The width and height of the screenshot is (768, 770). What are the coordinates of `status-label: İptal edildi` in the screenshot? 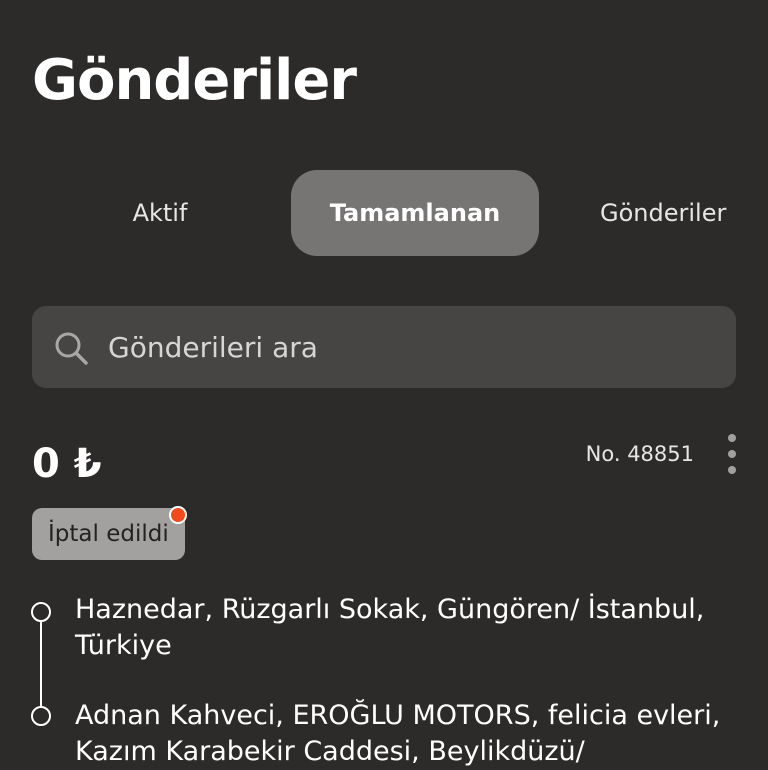 It's located at (108, 534).